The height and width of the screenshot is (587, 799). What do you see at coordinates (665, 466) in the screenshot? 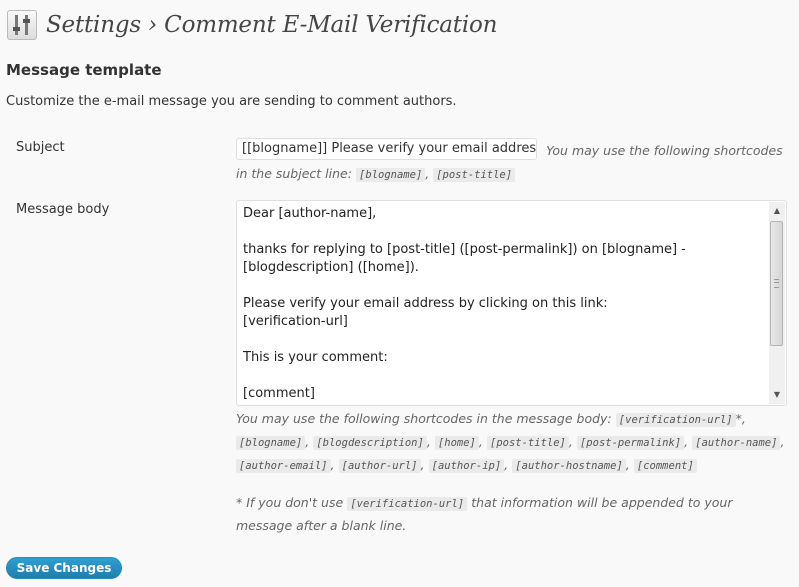
I see `shortcode: [comment]` at bounding box center [665, 466].